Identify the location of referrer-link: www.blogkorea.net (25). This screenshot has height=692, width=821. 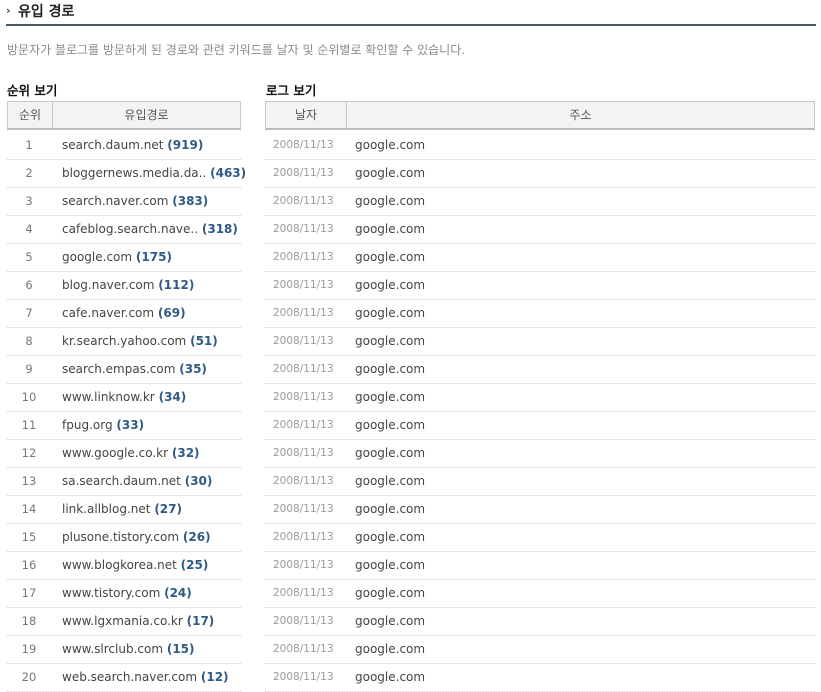
(135, 565).